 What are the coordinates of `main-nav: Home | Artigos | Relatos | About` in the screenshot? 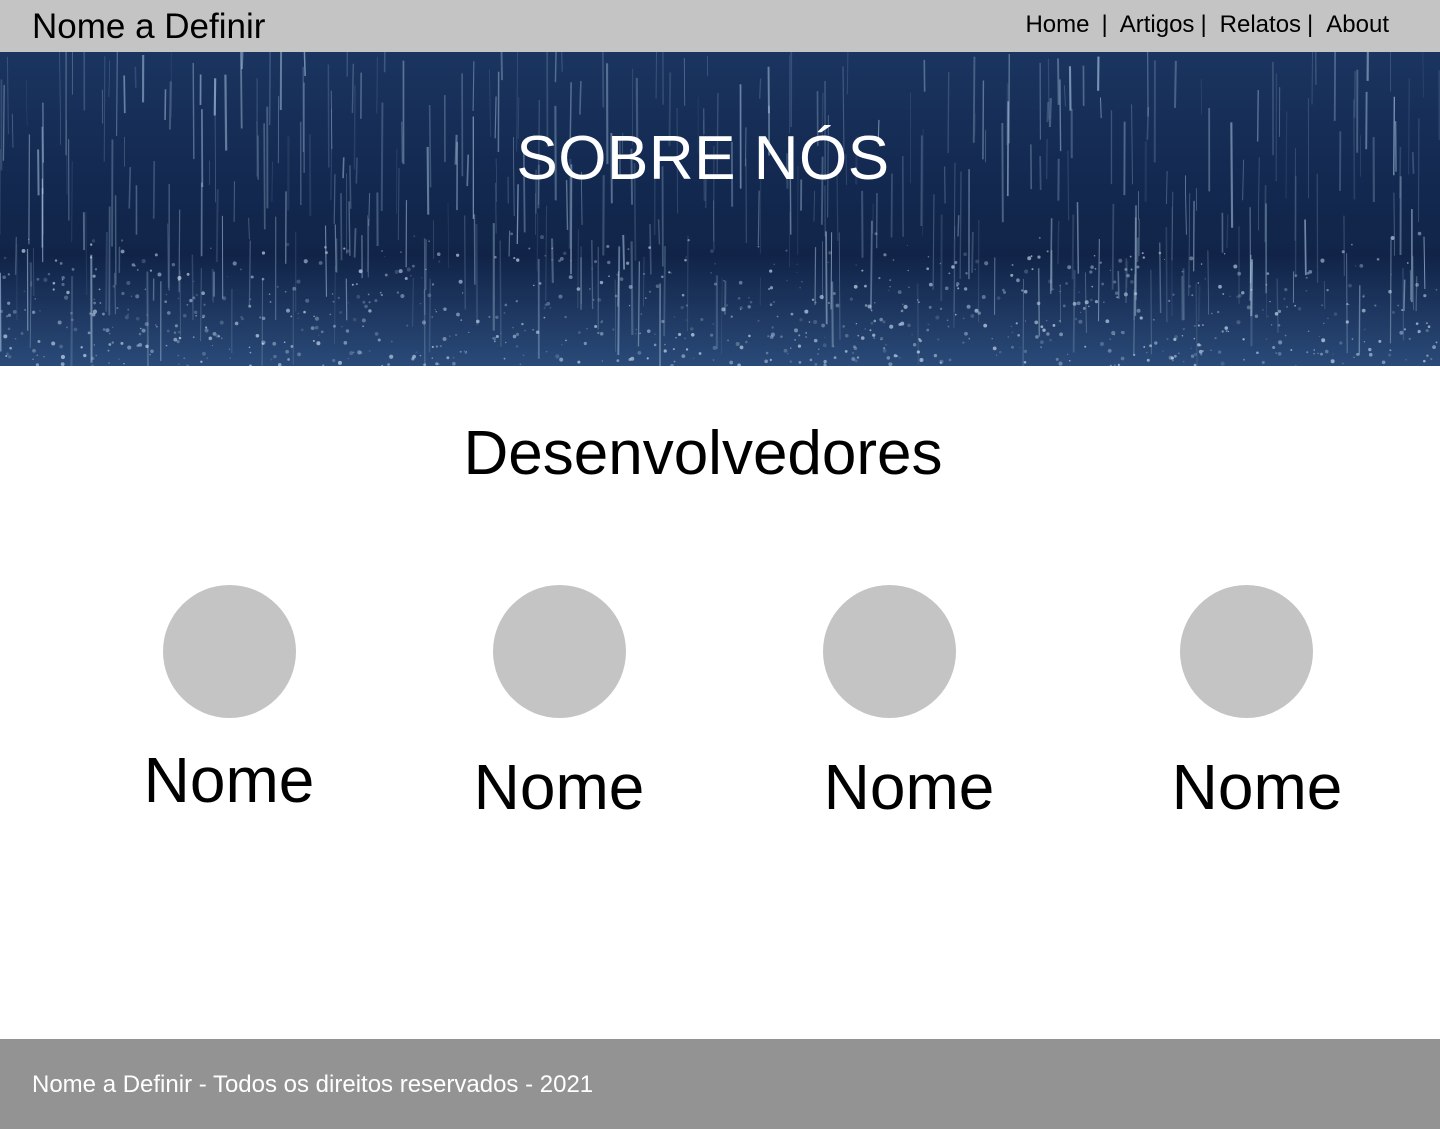 It's located at (1207, 25).